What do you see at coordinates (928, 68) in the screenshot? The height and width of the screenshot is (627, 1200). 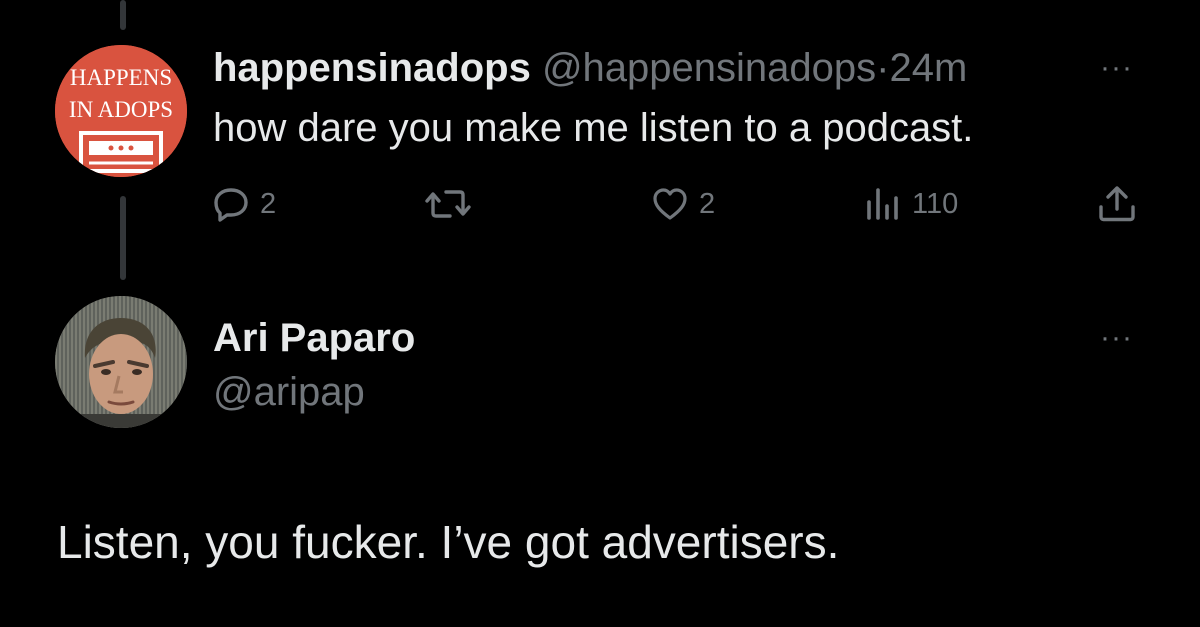 I see `tweet-timestamp: 24m` at bounding box center [928, 68].